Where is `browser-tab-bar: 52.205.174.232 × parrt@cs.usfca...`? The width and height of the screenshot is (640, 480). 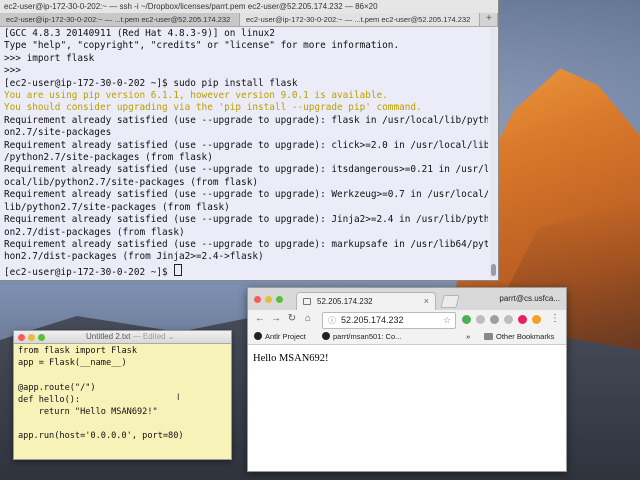
browser-tab-bar: 52.205.174.232 × parrt@cs.usfca... is located at coordinates (407, 299).